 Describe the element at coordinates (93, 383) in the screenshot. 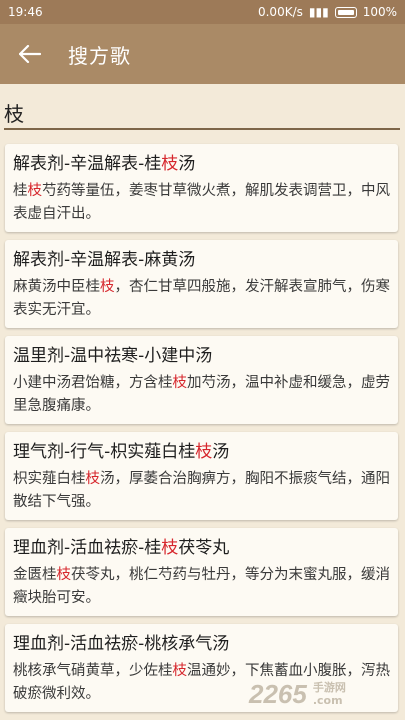

I see `verse-text: 小建中汤君饴糖，方含桂` at that location.